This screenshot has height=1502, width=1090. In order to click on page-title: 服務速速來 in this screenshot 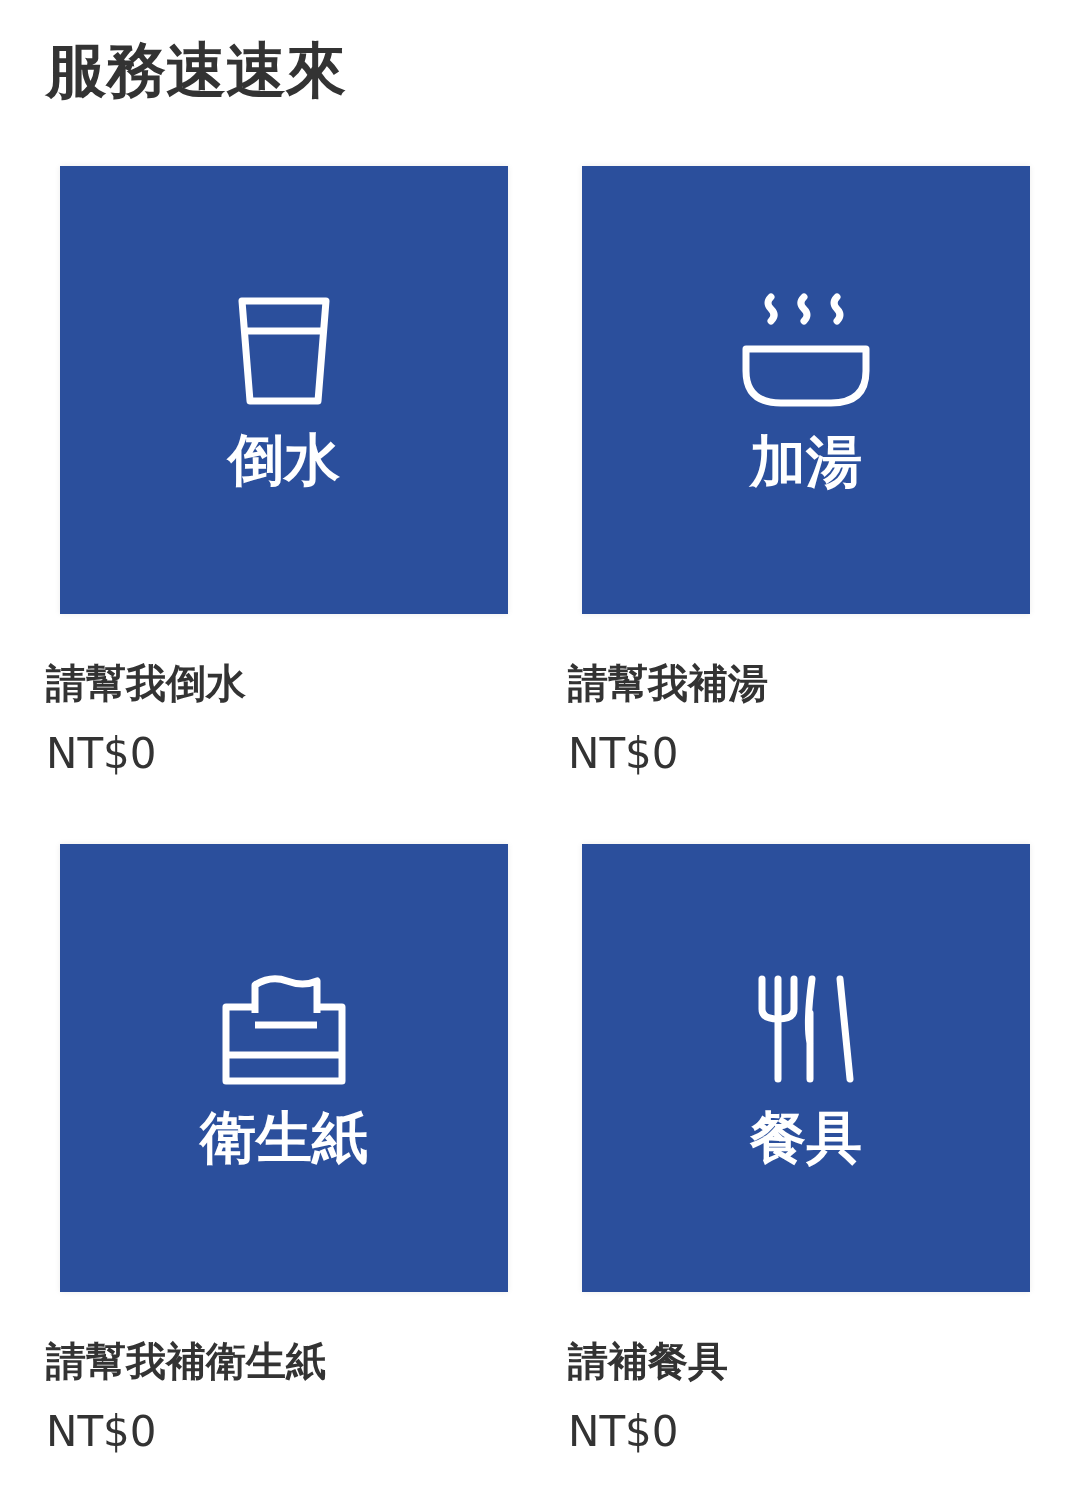, I will do `click(196, 70)`.